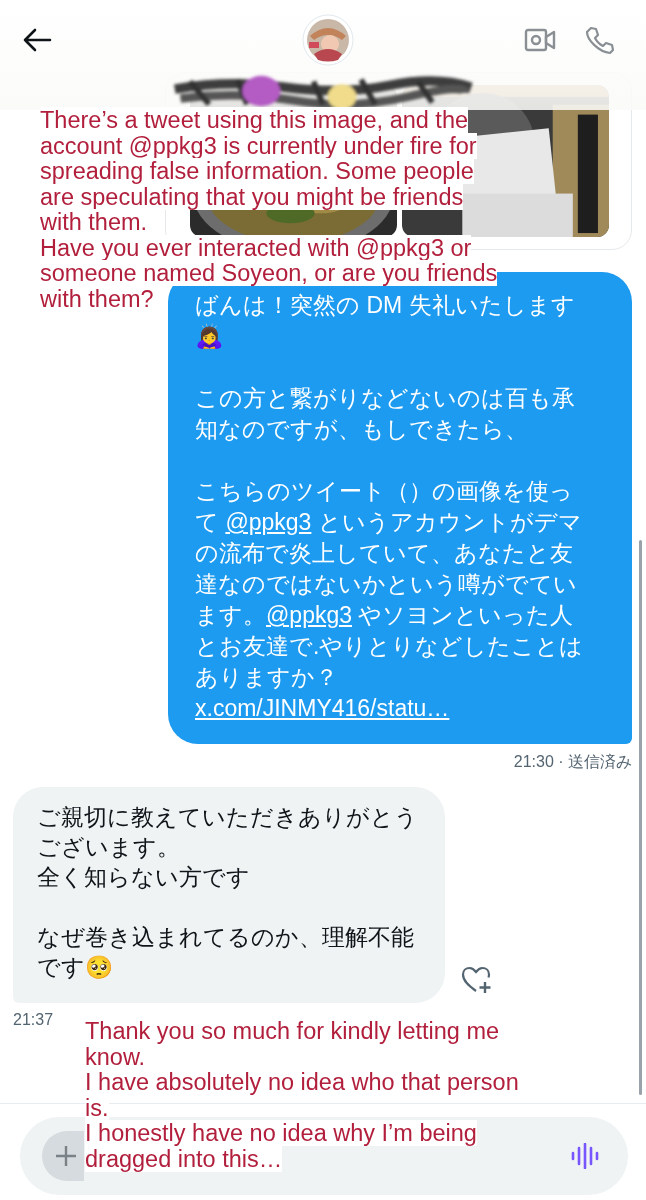 This screenshot has width=646, height=1200. I want to click on add-reaction-button, so click(477, 980).